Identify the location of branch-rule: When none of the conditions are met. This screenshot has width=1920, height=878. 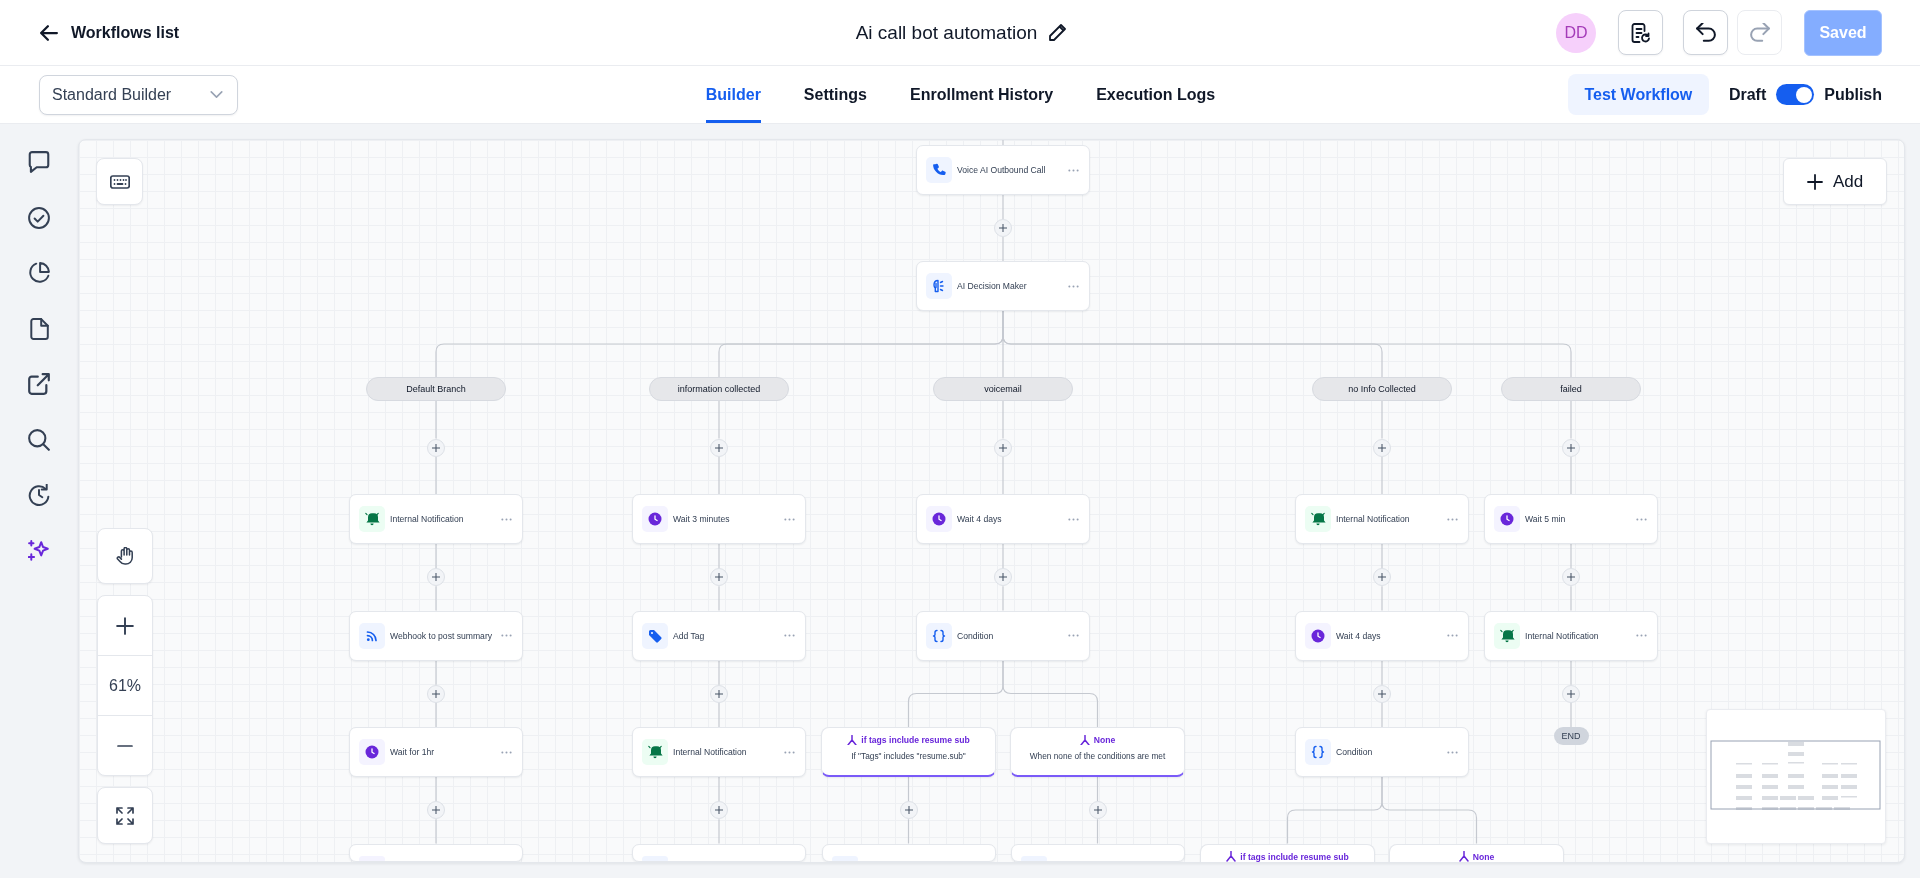
(1097, 756).